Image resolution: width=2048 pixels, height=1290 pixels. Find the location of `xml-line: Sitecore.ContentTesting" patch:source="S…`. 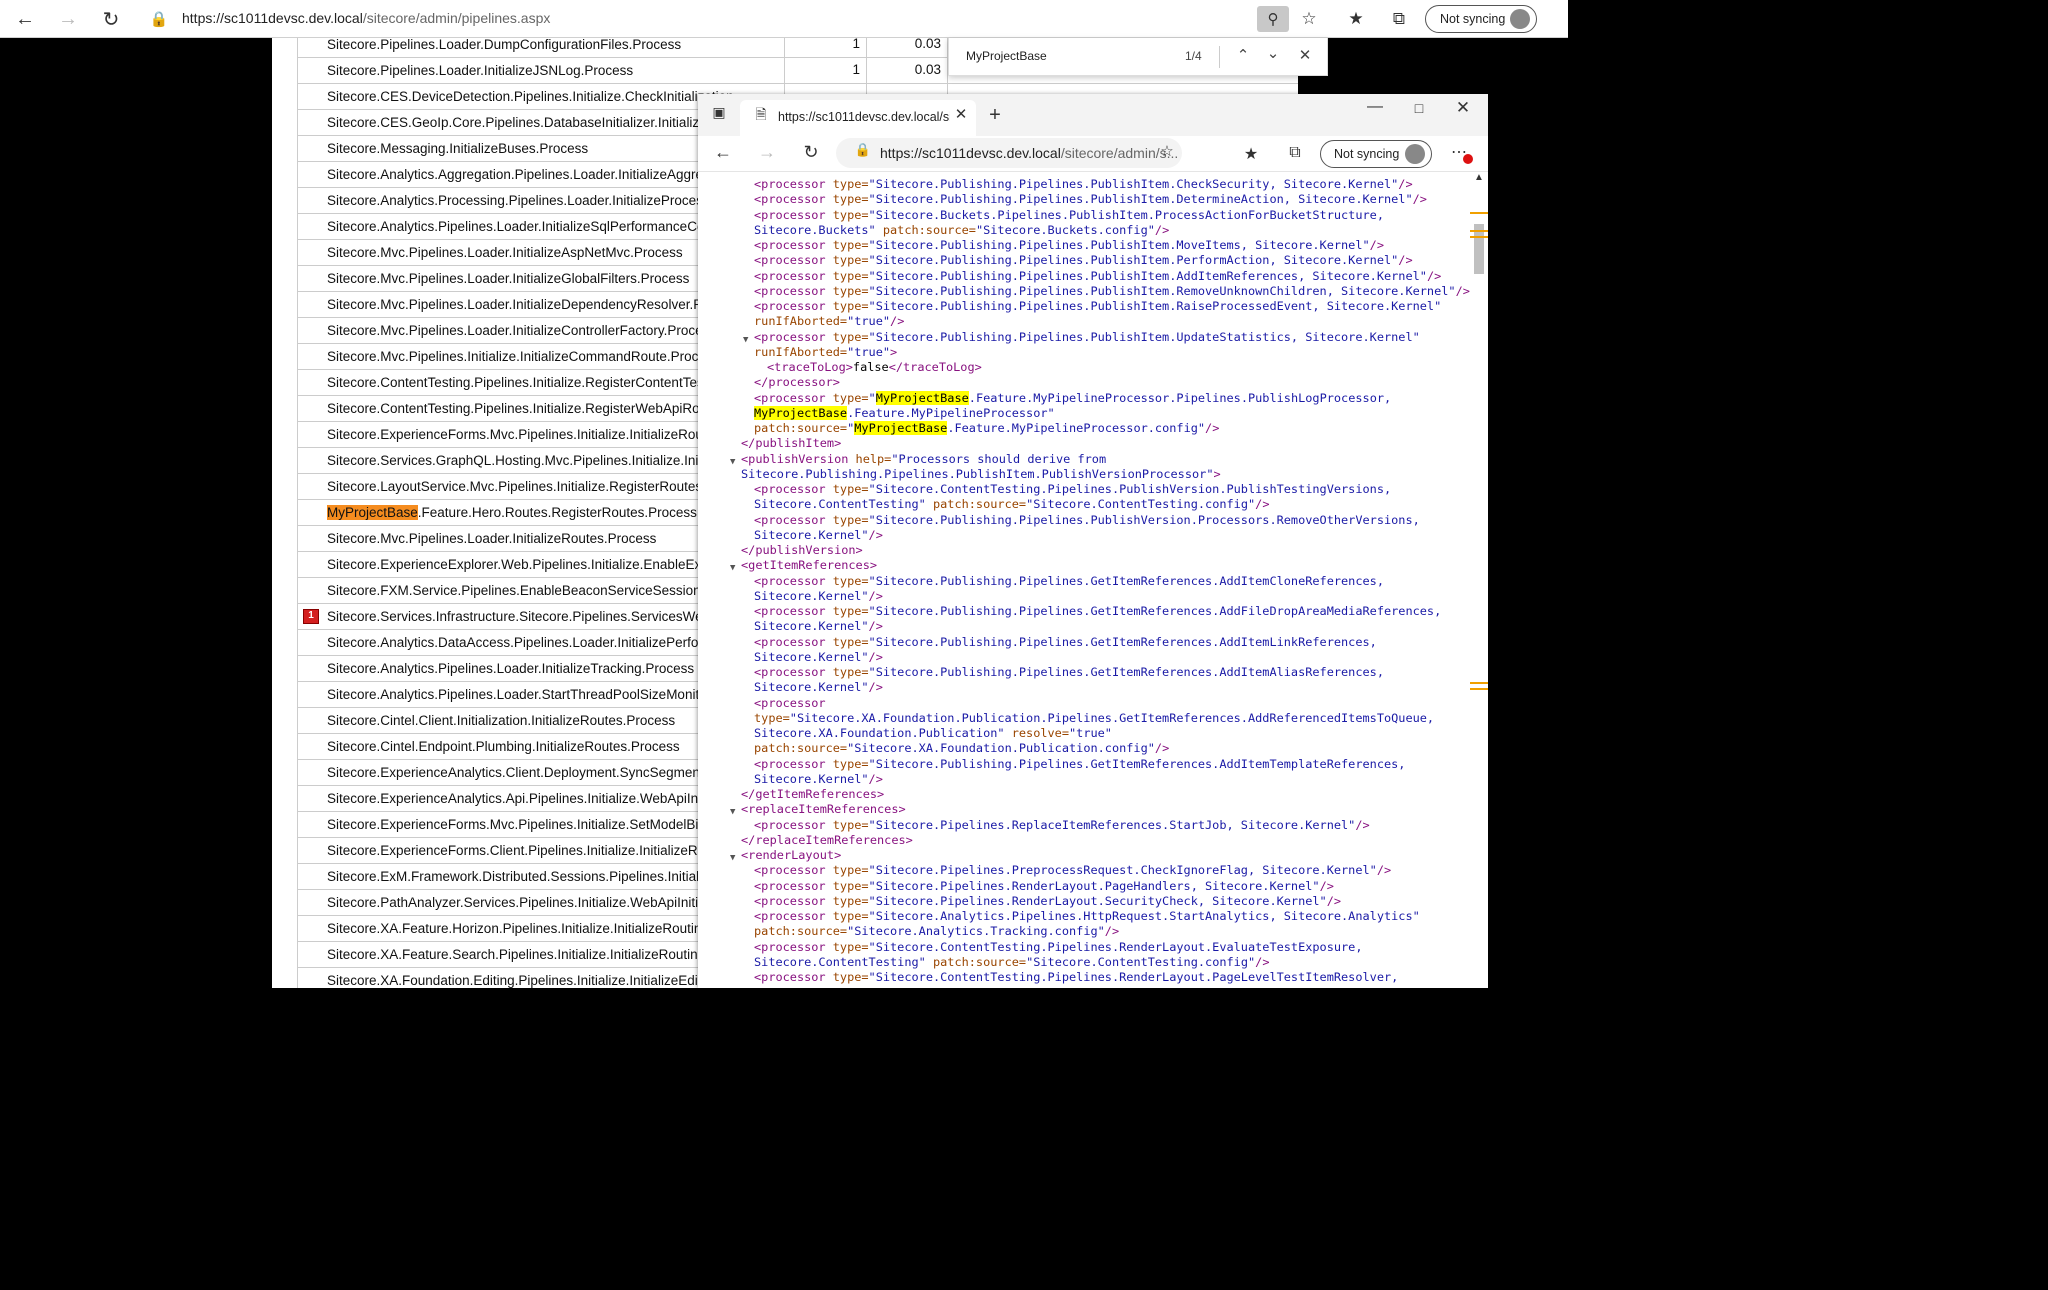

xml-line: Sitecore.ContentTesting" patch:source="S… is located at coordinates (1012, 504).